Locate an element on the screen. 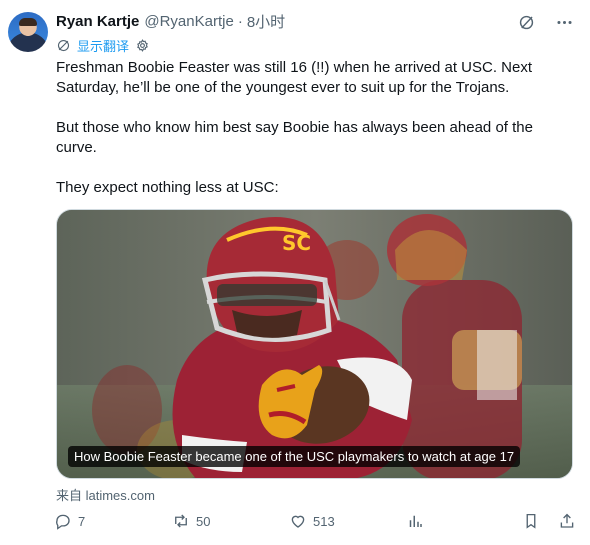  repost-count: 50 is located at coordinates (203, 521).